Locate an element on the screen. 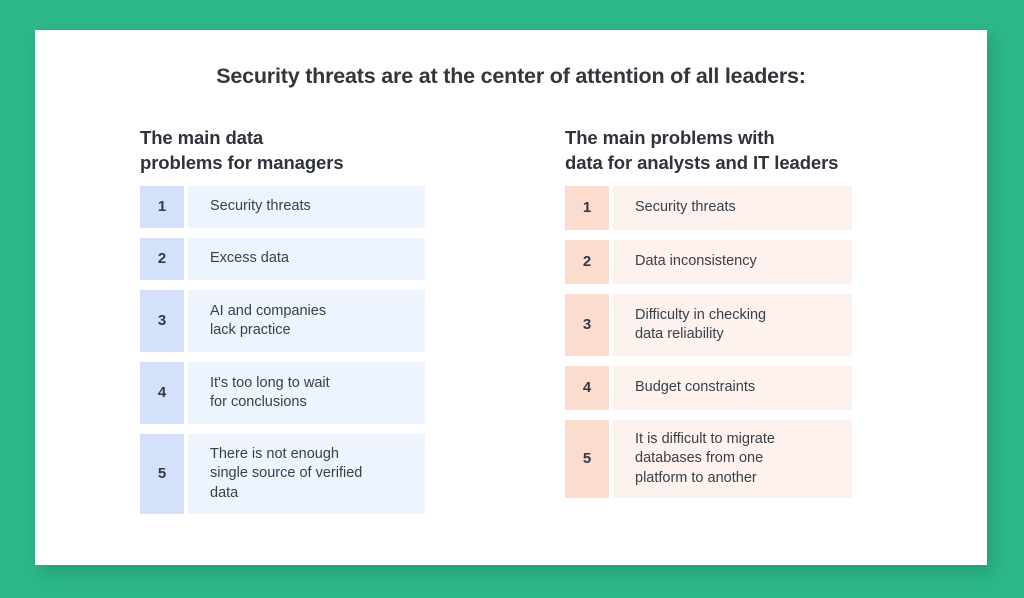 The width and height of the screenshot is (1024, 598). list-item: 3 AI and companies lack practice is located at coordinates (282, 320).